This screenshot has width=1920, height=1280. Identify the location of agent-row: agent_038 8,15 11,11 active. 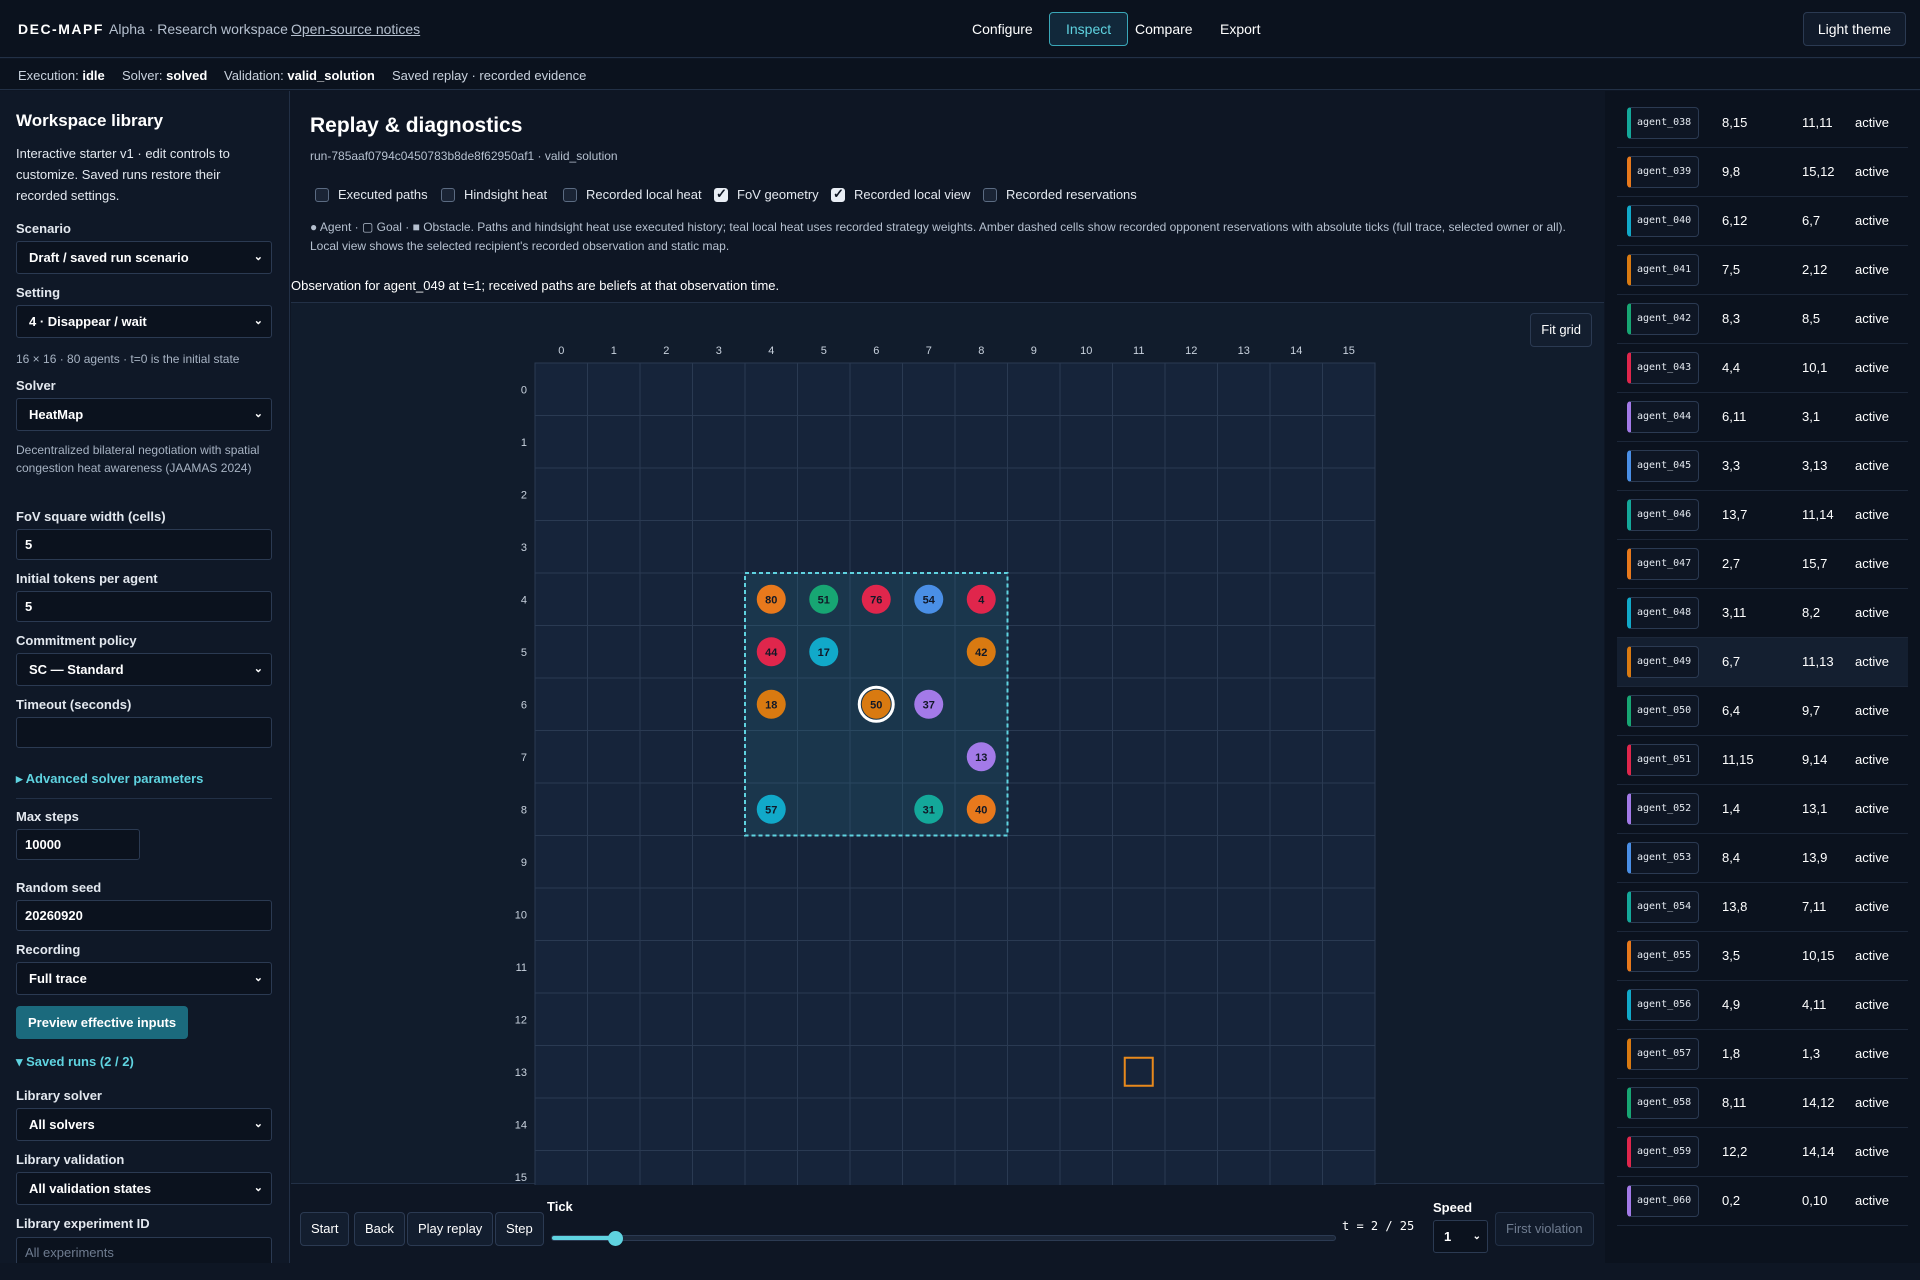
(1762, 123).